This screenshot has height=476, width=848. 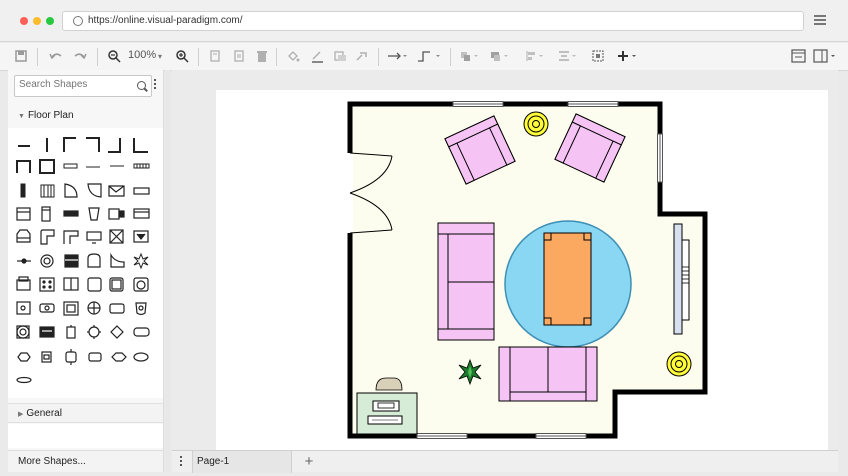 What do you see at coordinates (397, 58) in the screenshot?
I see `connector-icon` at bounding box center [397, 58].